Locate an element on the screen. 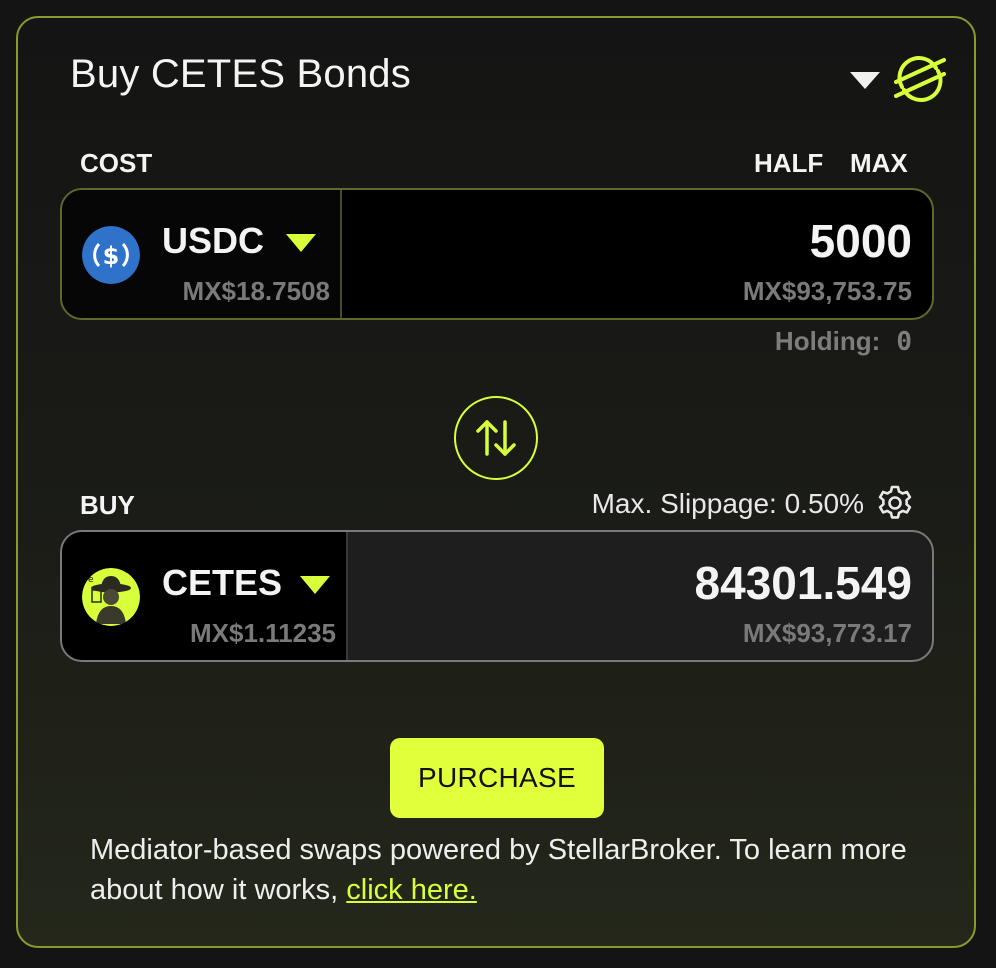 The height and width of the screenshot is (968, 996). cost-token-select: $ USDC MX$18.7508 is located at coordinates (202, 254).